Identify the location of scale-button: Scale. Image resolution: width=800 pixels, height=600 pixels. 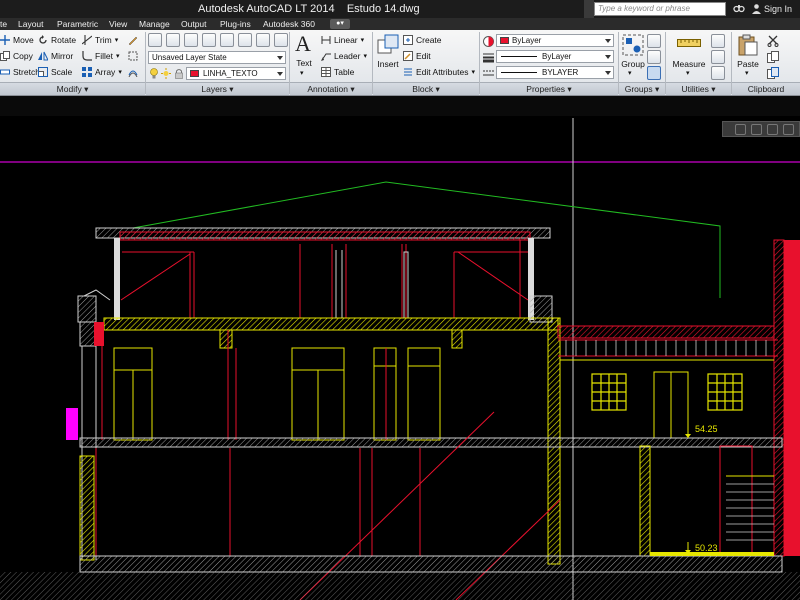
(55, 72).